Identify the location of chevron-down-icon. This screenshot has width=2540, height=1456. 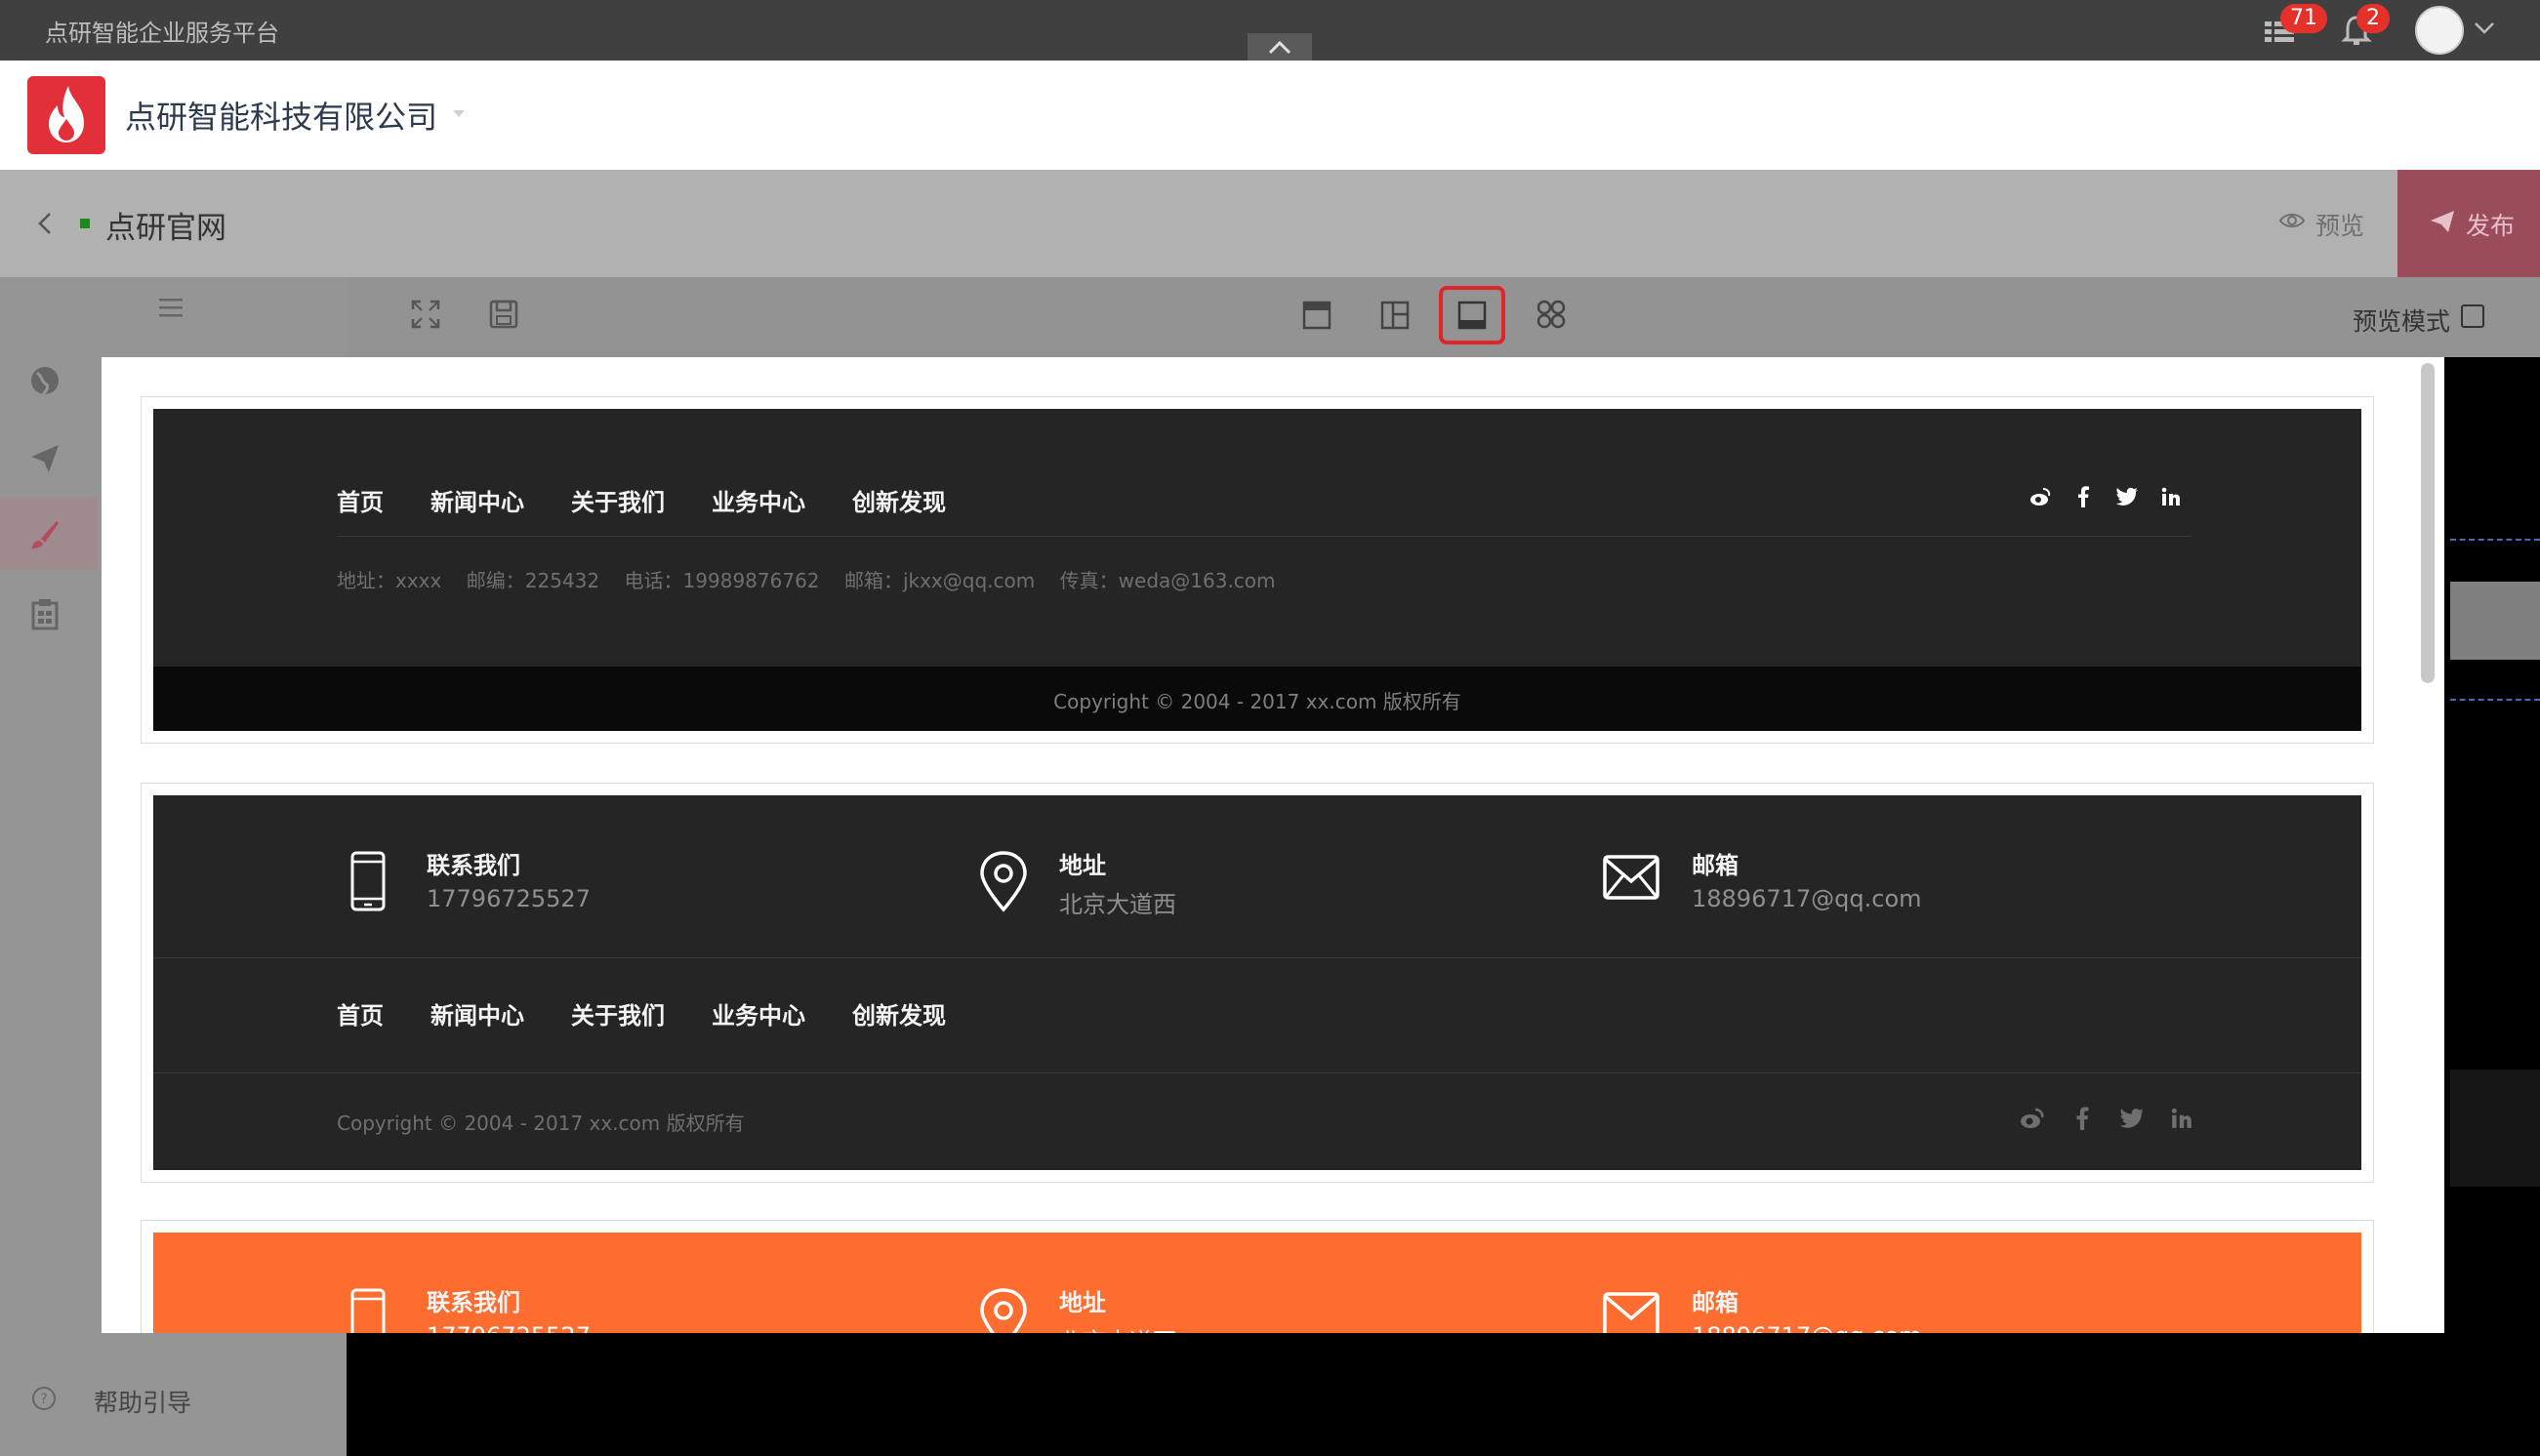
(2485, 28).